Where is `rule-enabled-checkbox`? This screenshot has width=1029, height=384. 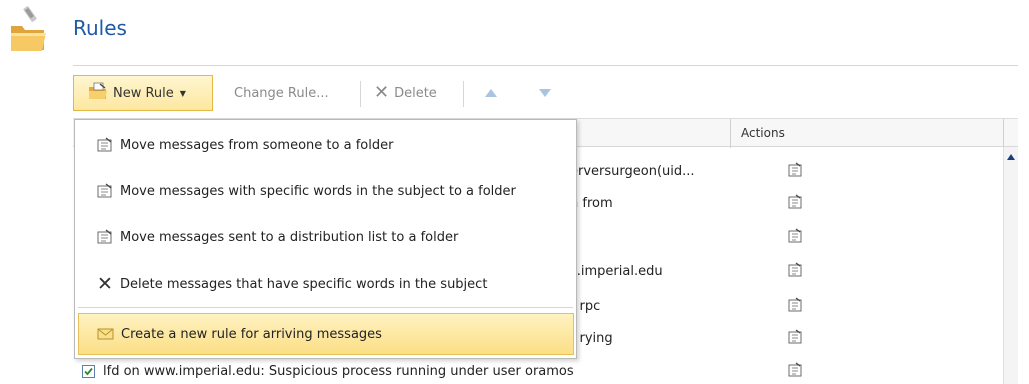 rule-enabled-checkbox is located at coordinates (88, 371).